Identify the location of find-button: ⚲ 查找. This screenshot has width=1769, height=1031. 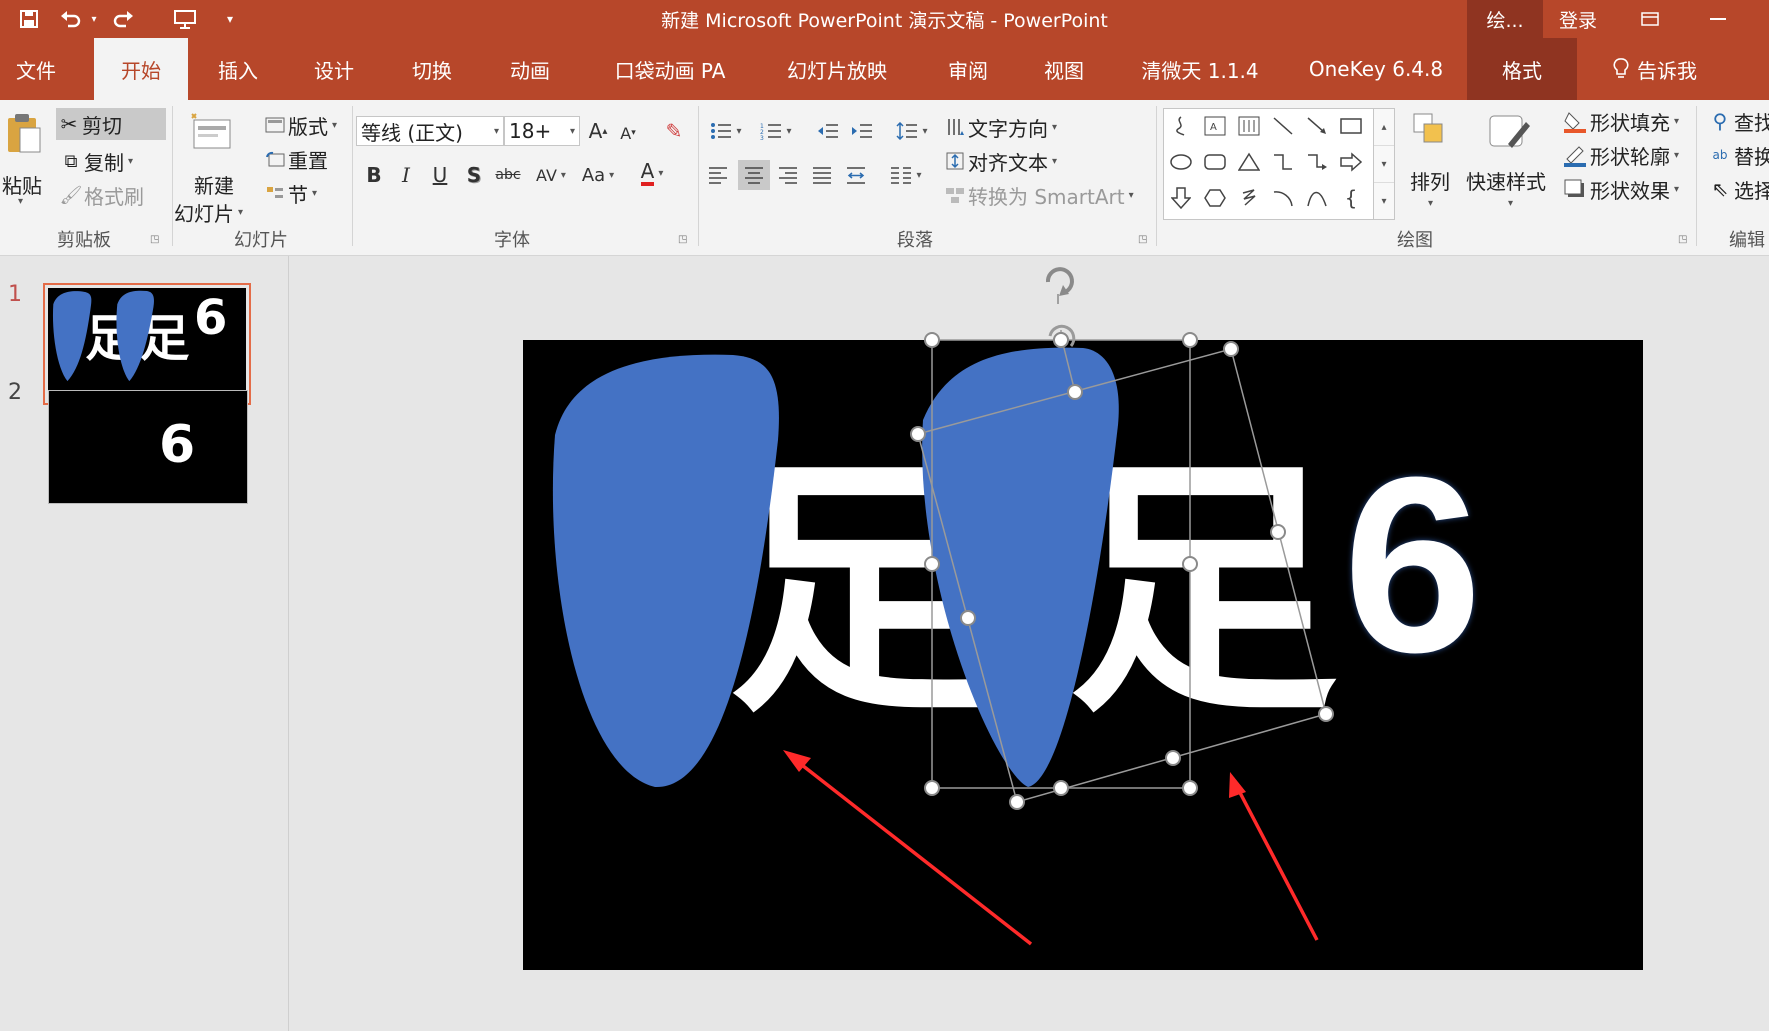
(1737, 121).